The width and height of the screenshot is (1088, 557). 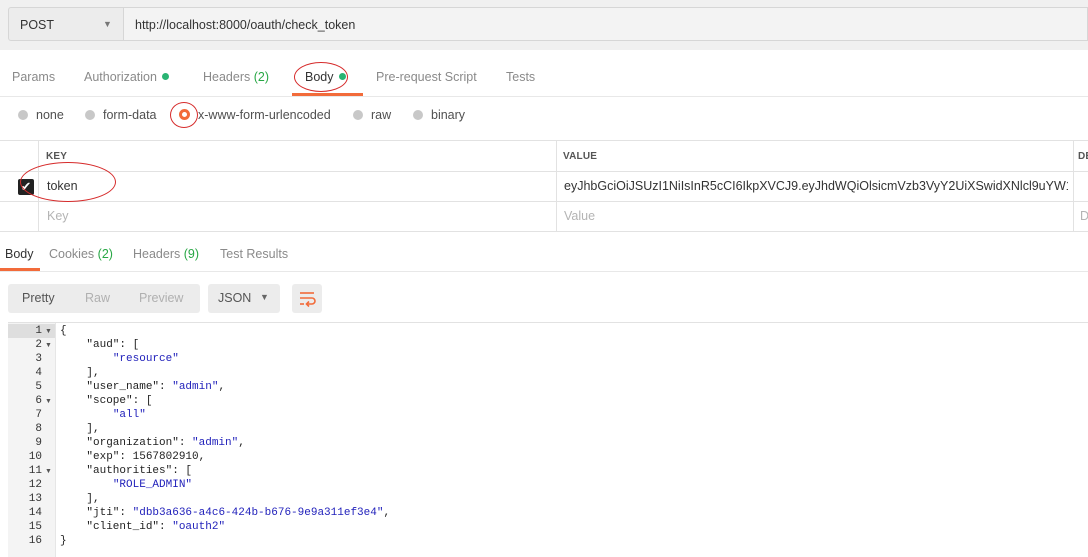 I want to click on line-number: 13, so click(x=35, y=499).